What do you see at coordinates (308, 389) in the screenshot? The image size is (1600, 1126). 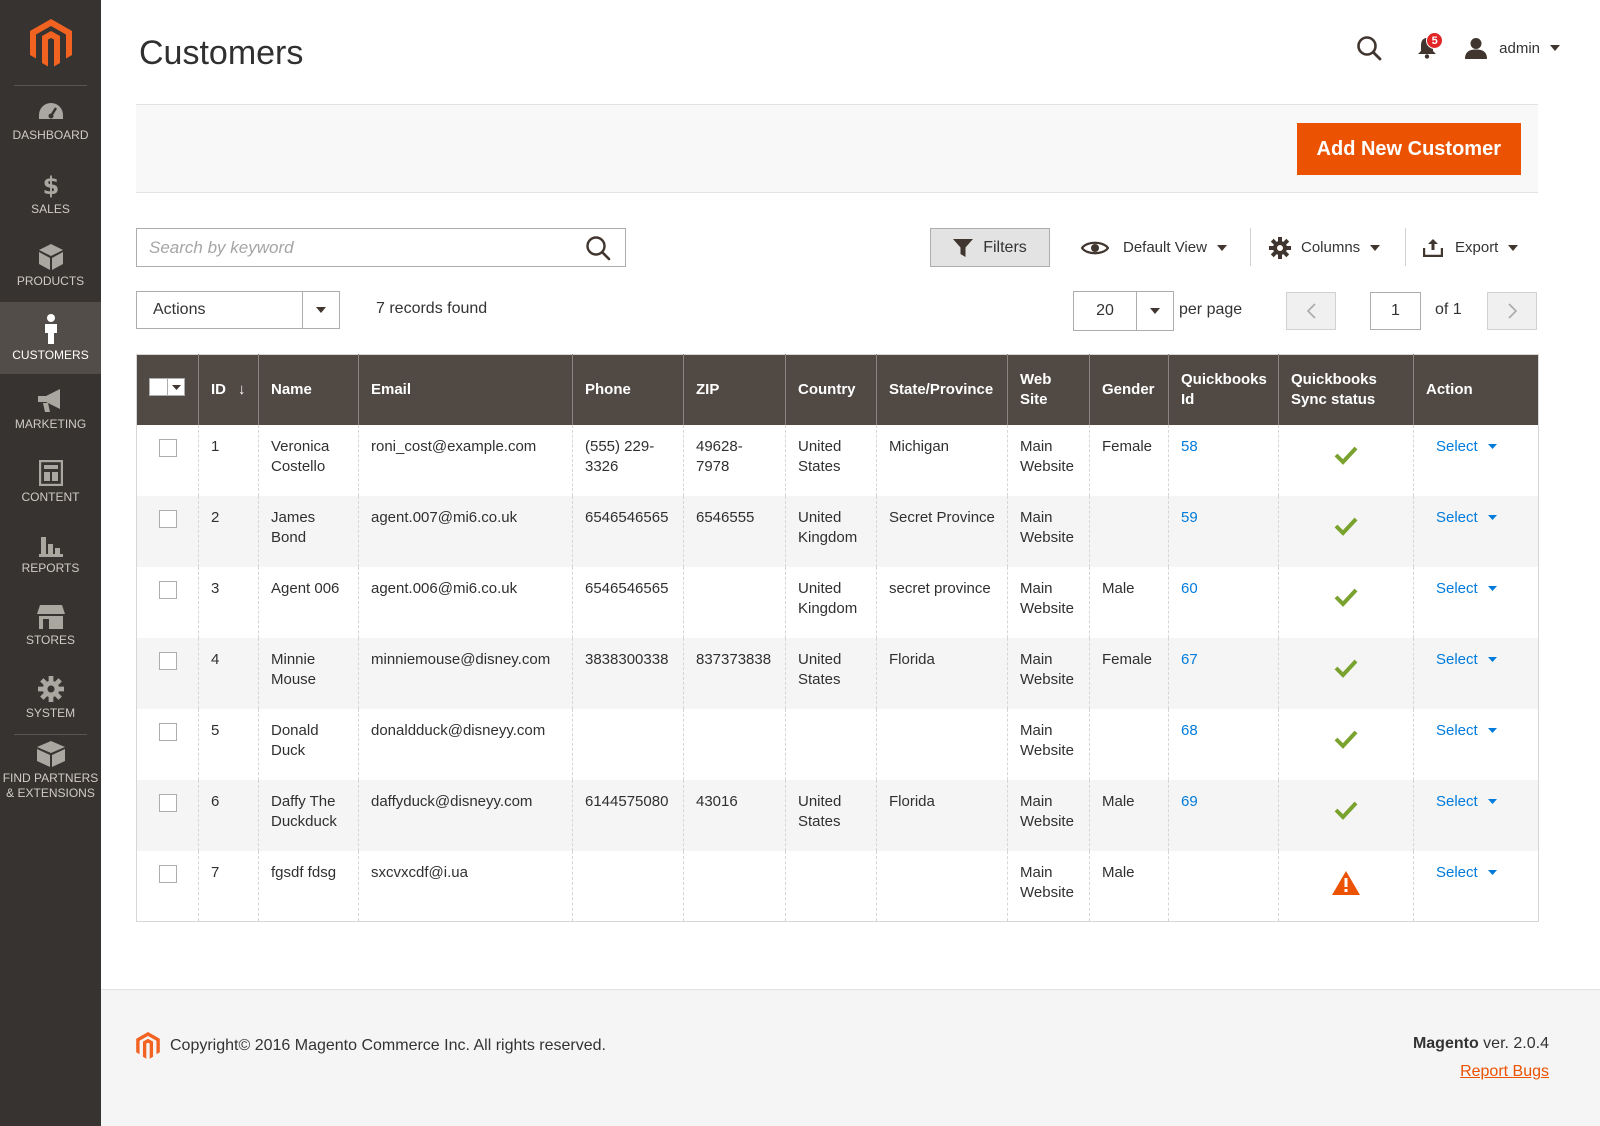 I see `column-header-name: Name` at bounding box center [308, 389].